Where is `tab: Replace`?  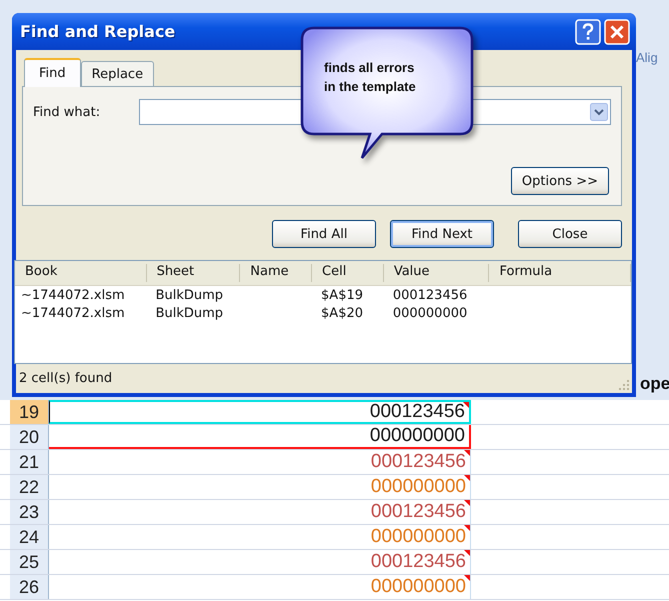
tab: Replace is located at coordinates (117, 73).